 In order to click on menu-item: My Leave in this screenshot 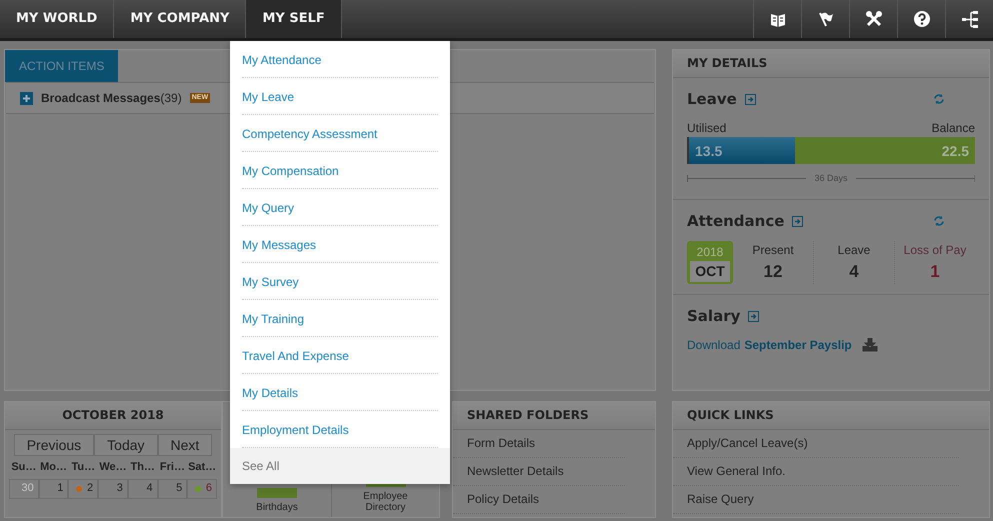, I will do `click(340, 96)`.